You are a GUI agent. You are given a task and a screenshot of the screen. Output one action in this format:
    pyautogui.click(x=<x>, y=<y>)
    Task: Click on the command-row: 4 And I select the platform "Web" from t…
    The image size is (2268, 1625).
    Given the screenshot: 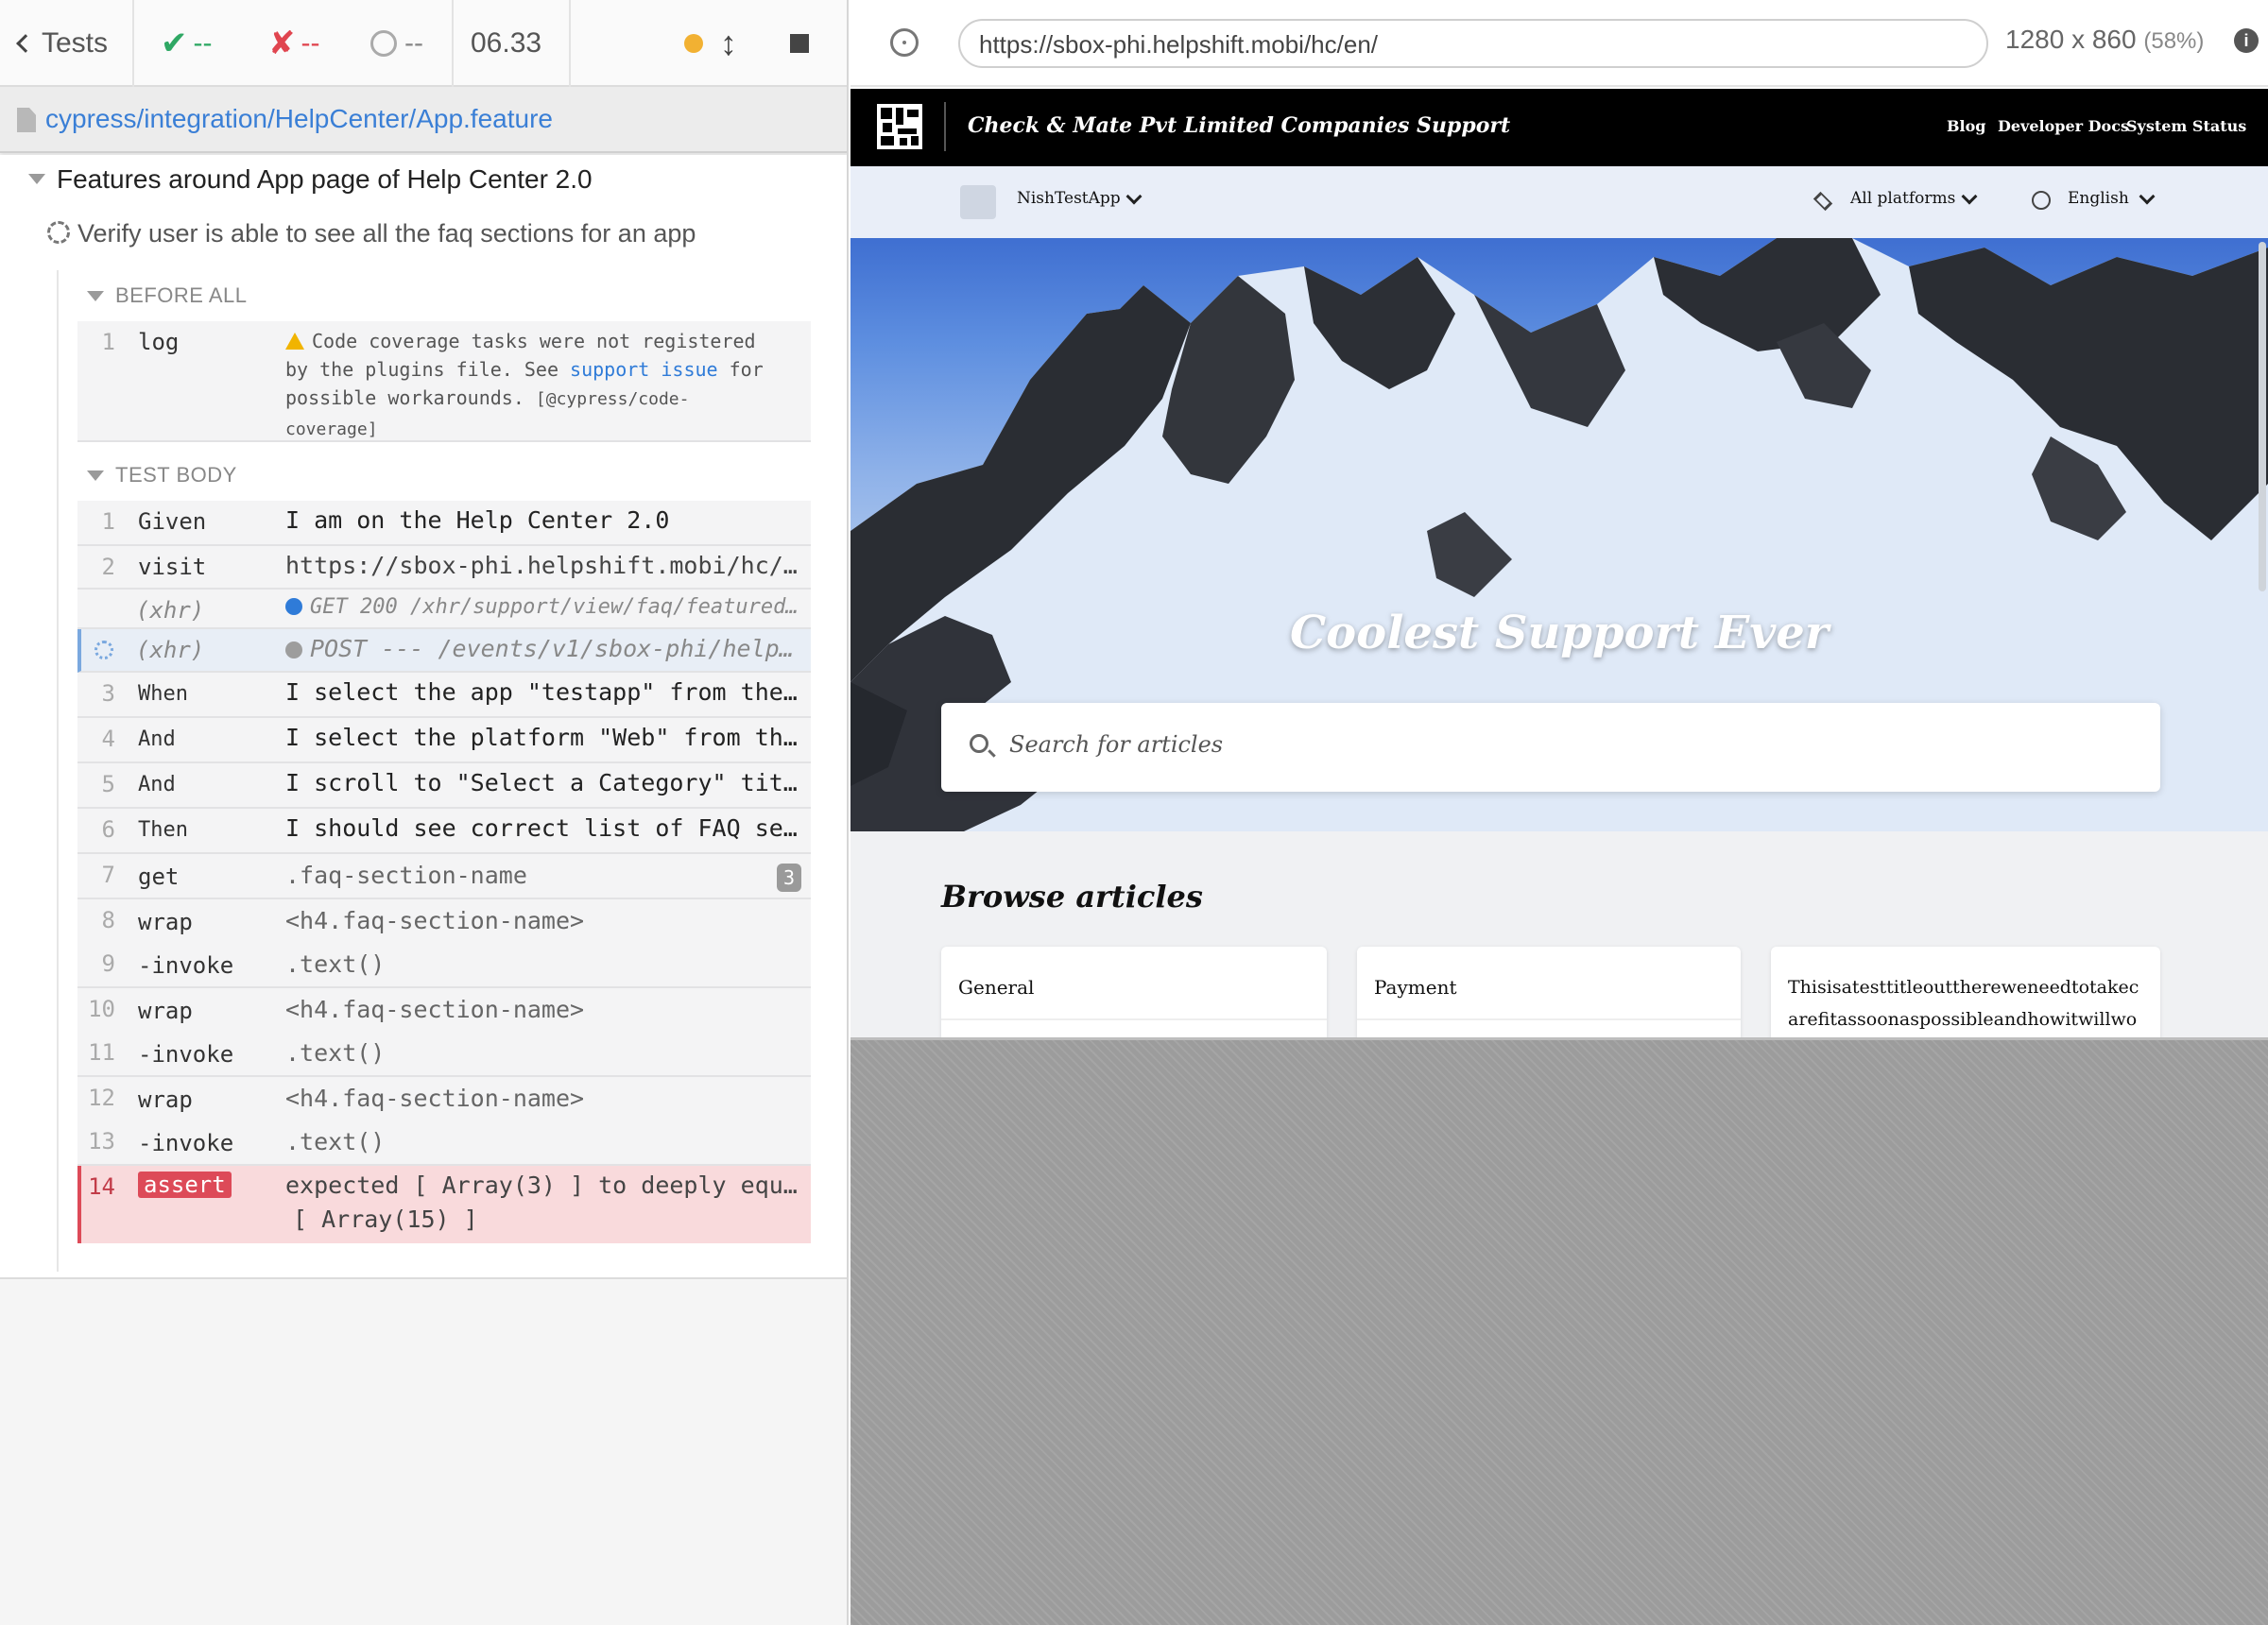 What is the action you would take?
    pyautogui.click(x=444, y=741)
    